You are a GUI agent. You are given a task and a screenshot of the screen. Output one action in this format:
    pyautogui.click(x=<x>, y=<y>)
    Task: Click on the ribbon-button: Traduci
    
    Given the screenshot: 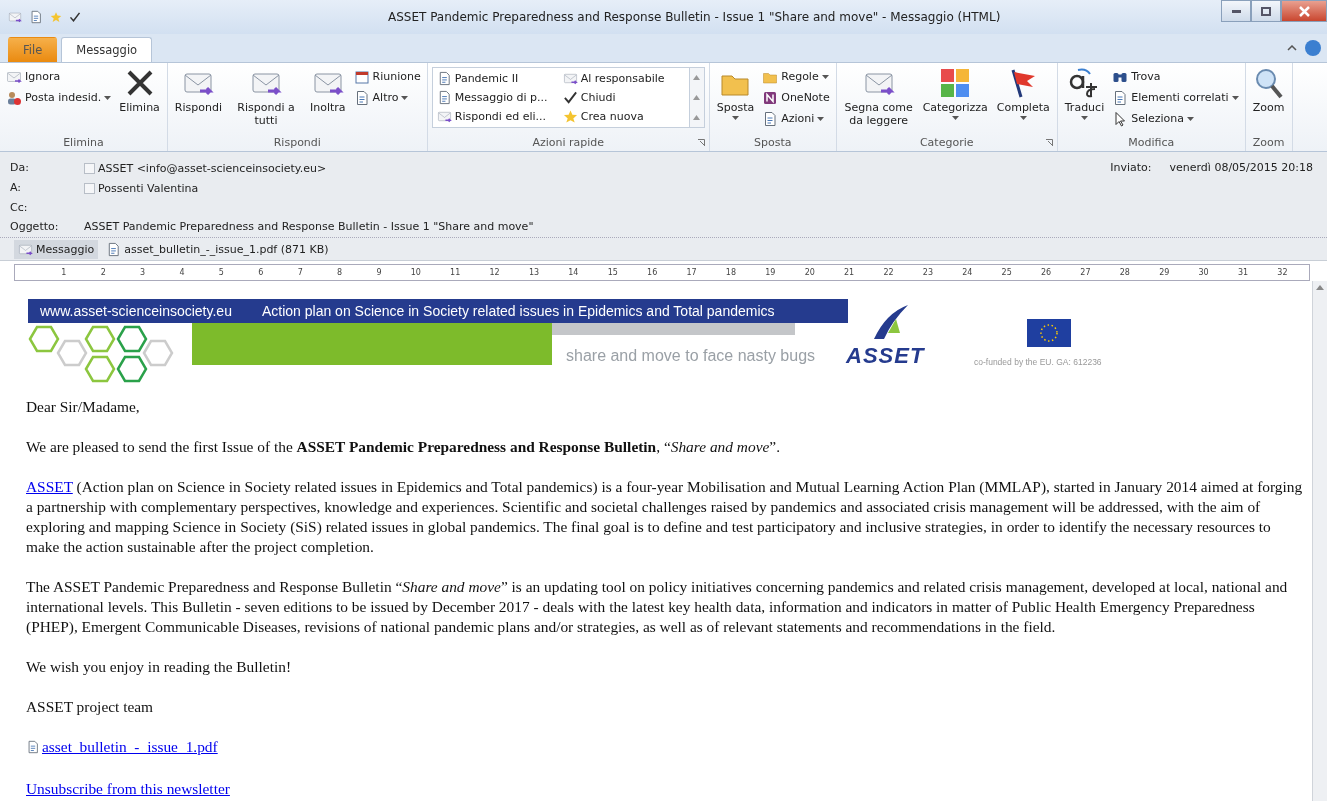 What is the action you would take?
    pyautogui.click(x=1084, y=93)
    